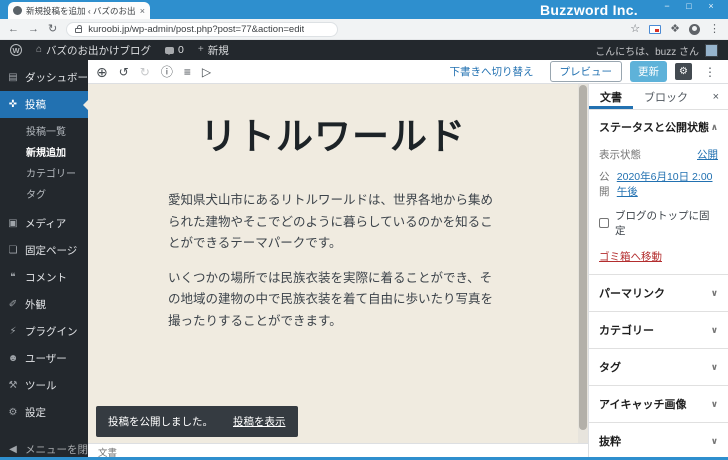  What do you see at coordinates (13, 331) in the screenshot?
I see `plugins-plug-icon: ⚡` at bounding box center [13, 331].